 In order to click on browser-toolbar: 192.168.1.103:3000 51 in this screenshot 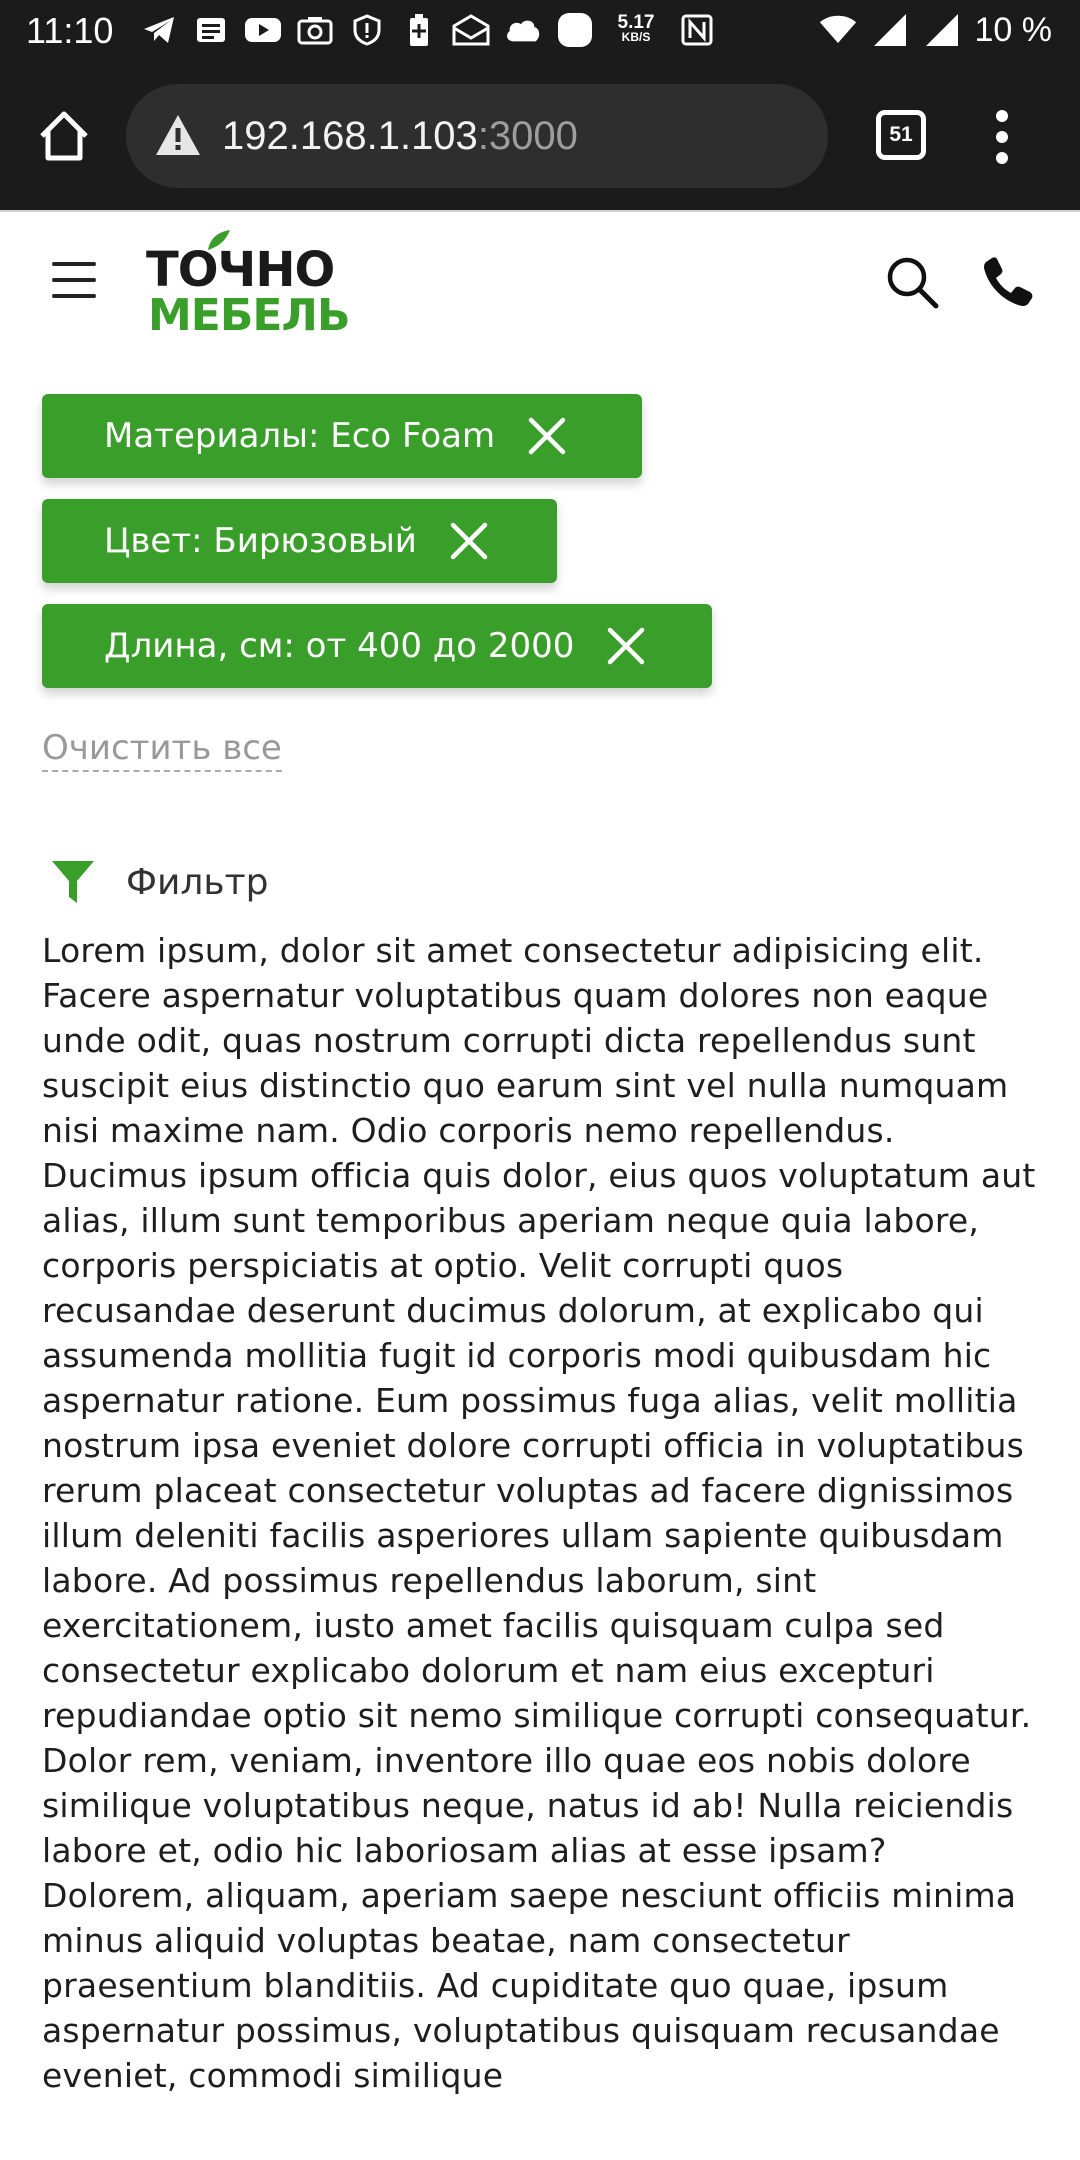, I will do `click(540, 136)`.